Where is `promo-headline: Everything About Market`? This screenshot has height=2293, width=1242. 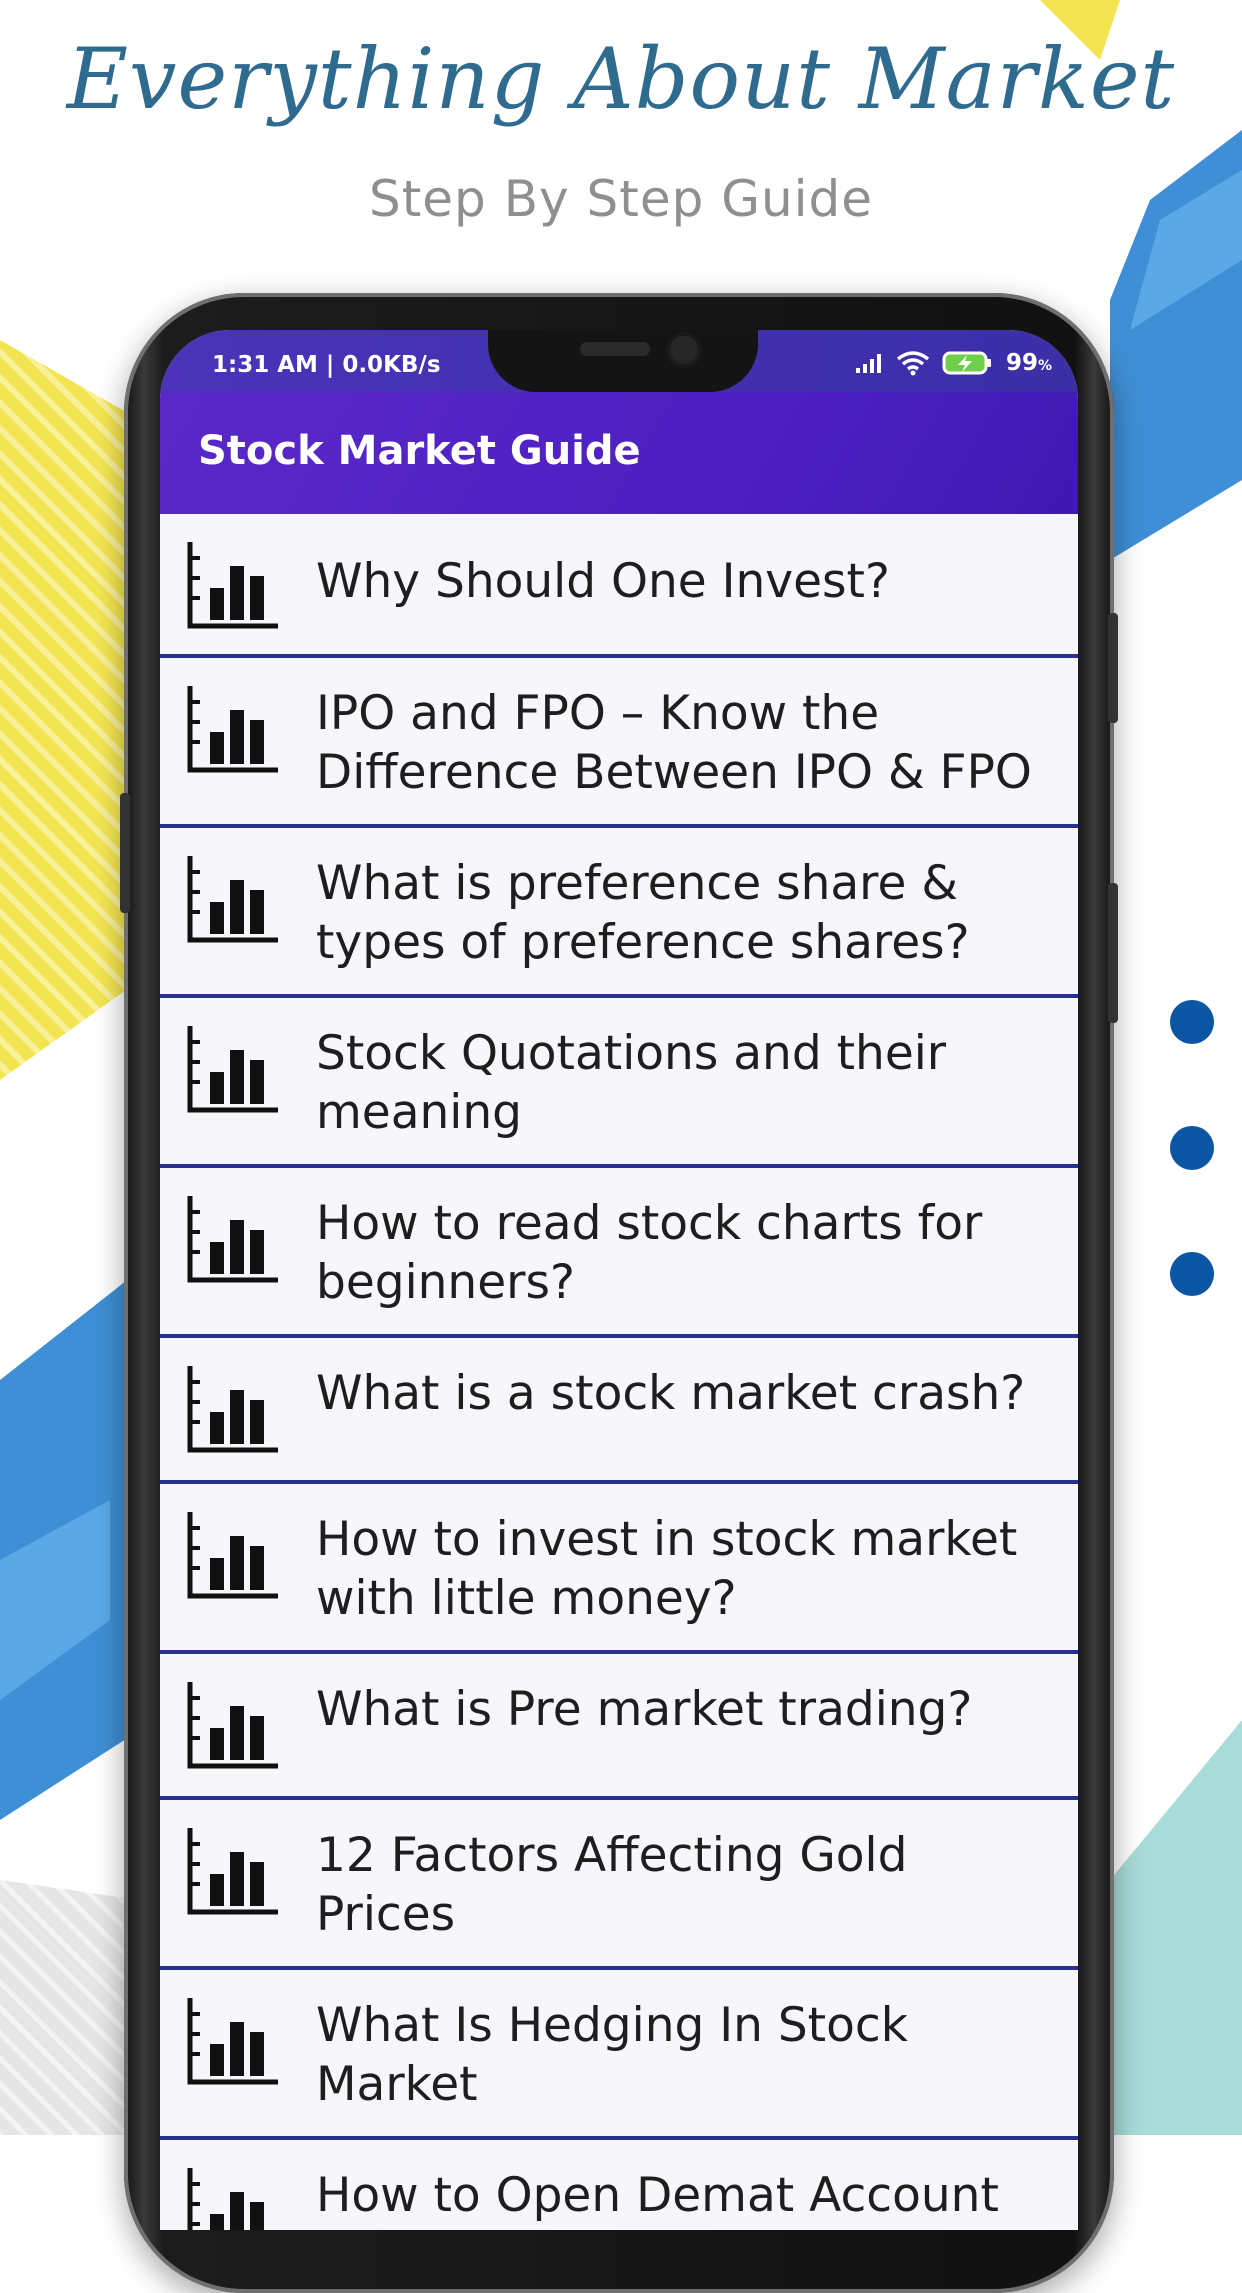
promo-headline: Everything About Market is located at coordinates (621, 79).